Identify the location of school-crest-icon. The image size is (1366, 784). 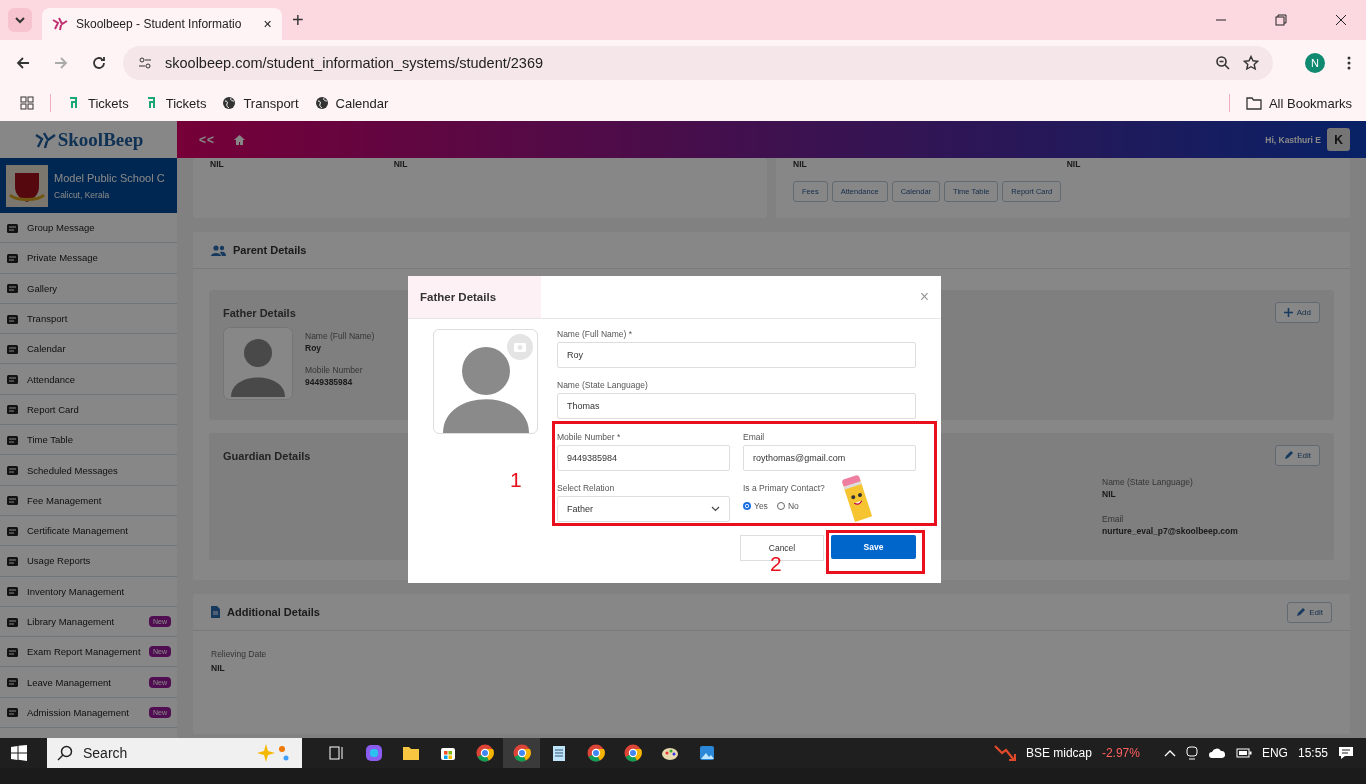
(27, 185).